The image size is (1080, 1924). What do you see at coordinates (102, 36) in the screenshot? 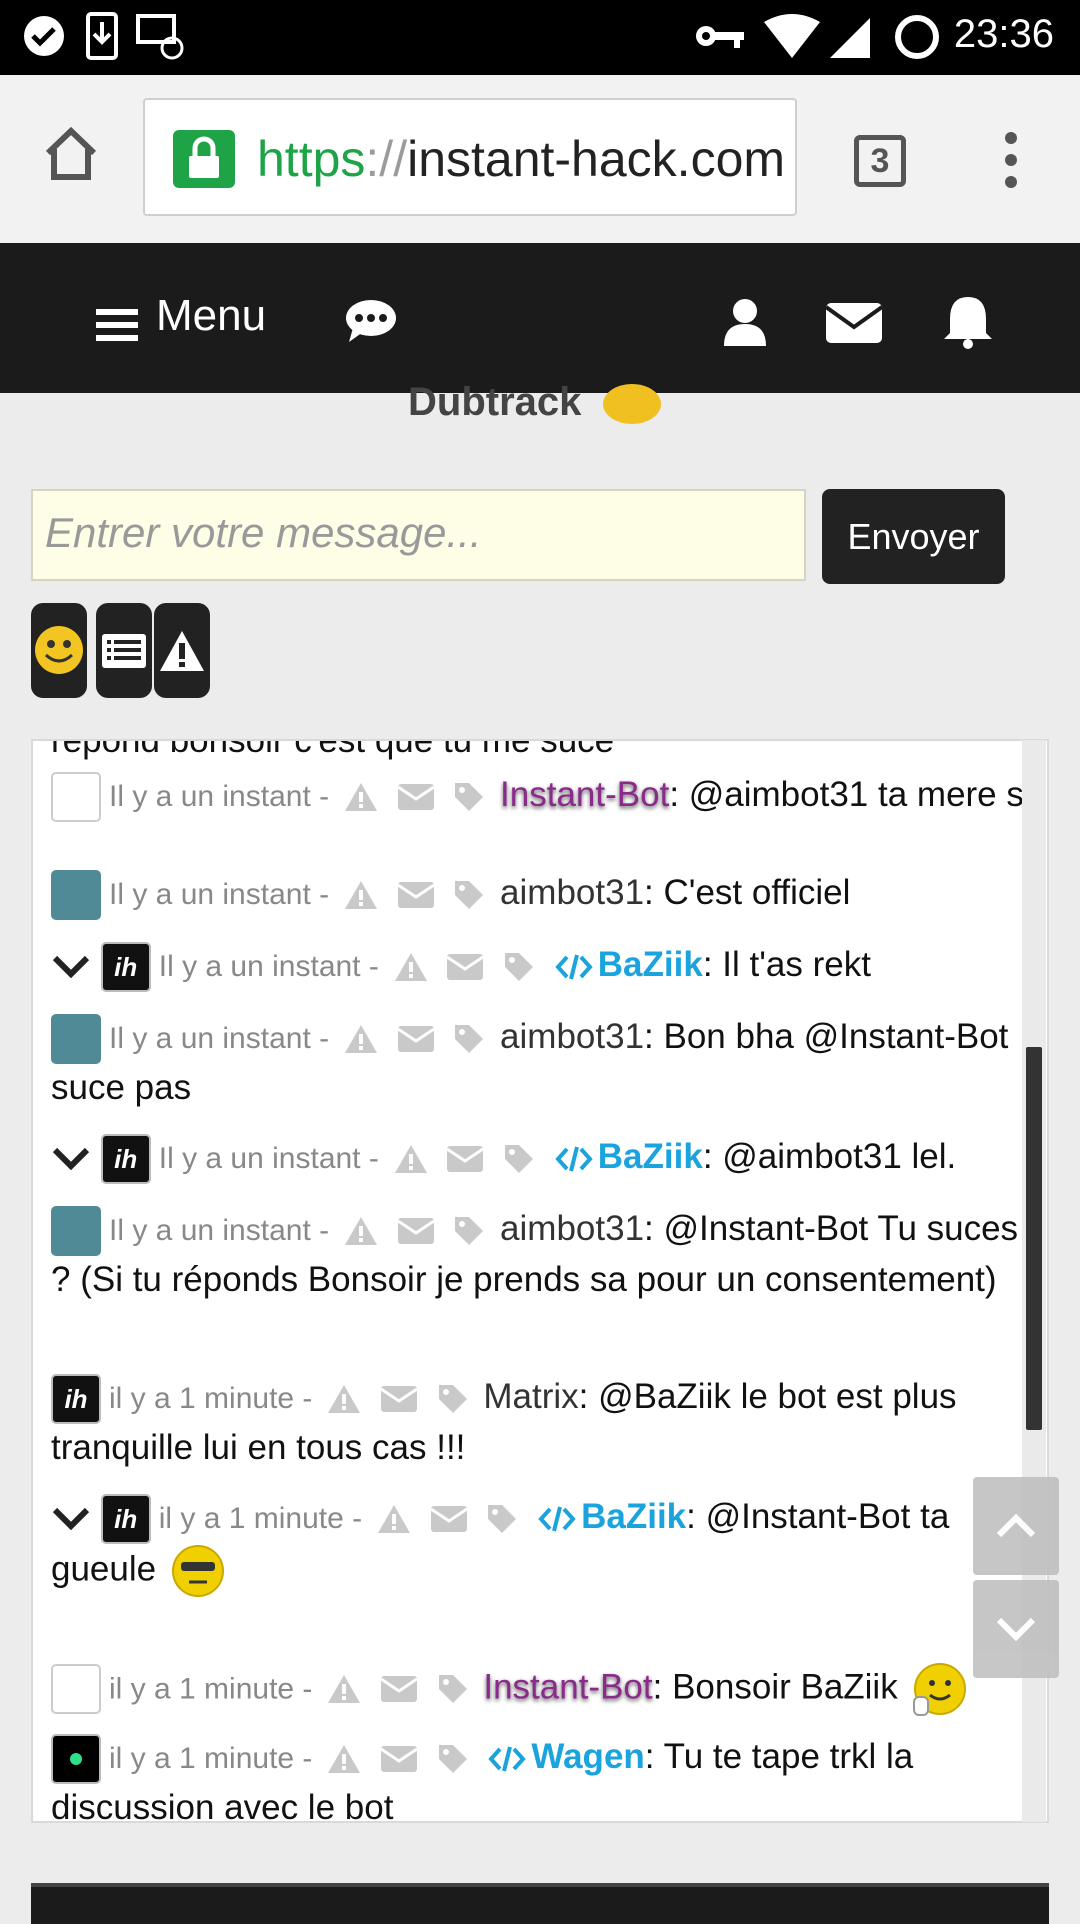
I see `download-icon` at bounding box center [102, 36].